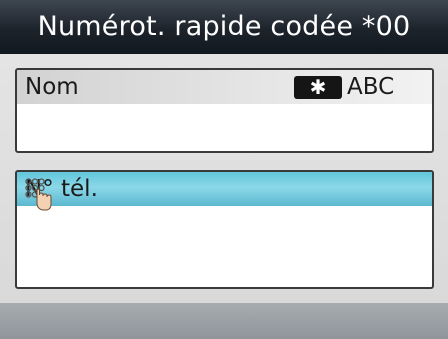  Describe the element at coordinates (224, 127) in the screenshot. I see `name-input` at that location.